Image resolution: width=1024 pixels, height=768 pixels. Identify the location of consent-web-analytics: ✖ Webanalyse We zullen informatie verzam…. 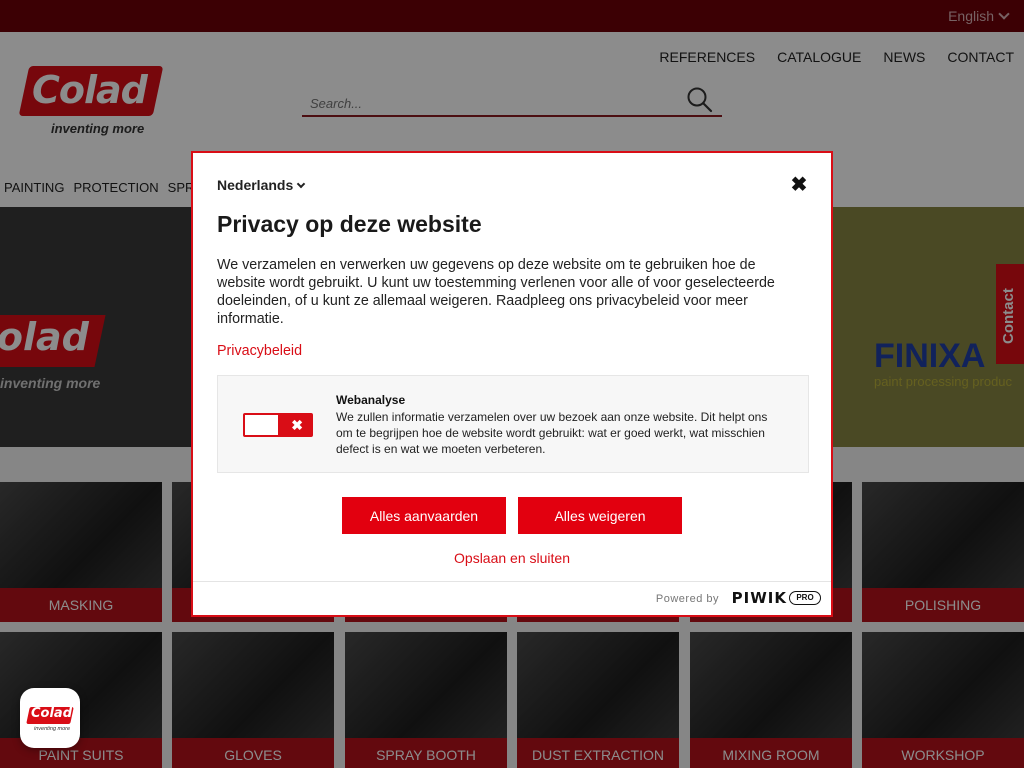
(513, 424).